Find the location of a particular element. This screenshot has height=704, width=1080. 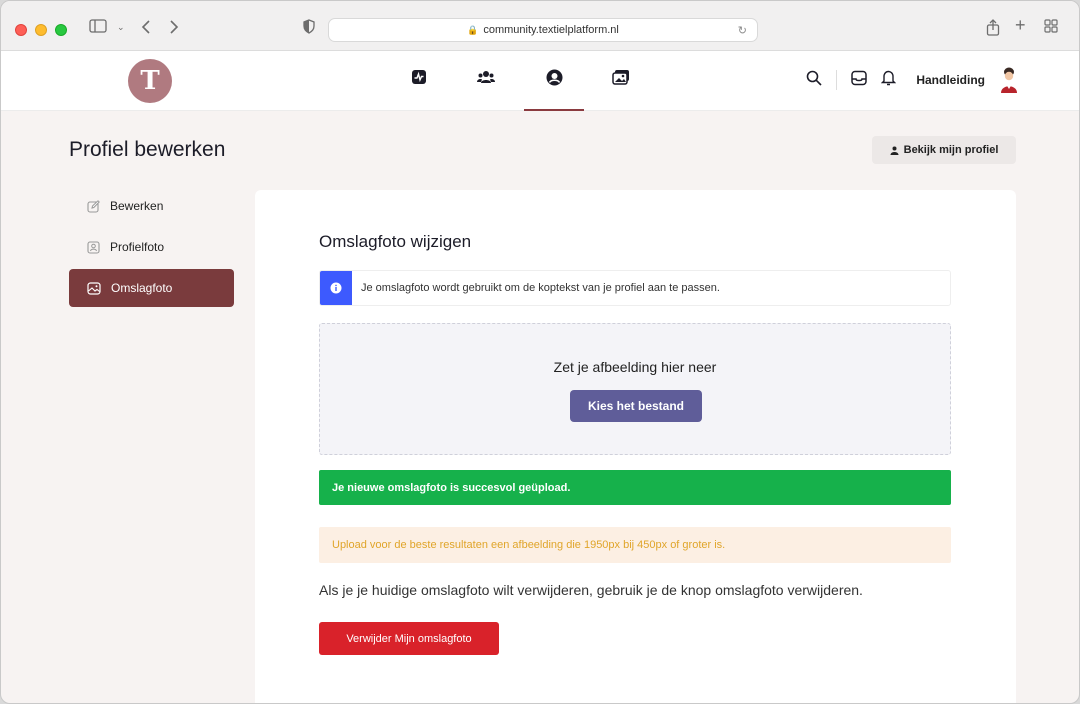

search-icon is located at coordinates (814, 80).